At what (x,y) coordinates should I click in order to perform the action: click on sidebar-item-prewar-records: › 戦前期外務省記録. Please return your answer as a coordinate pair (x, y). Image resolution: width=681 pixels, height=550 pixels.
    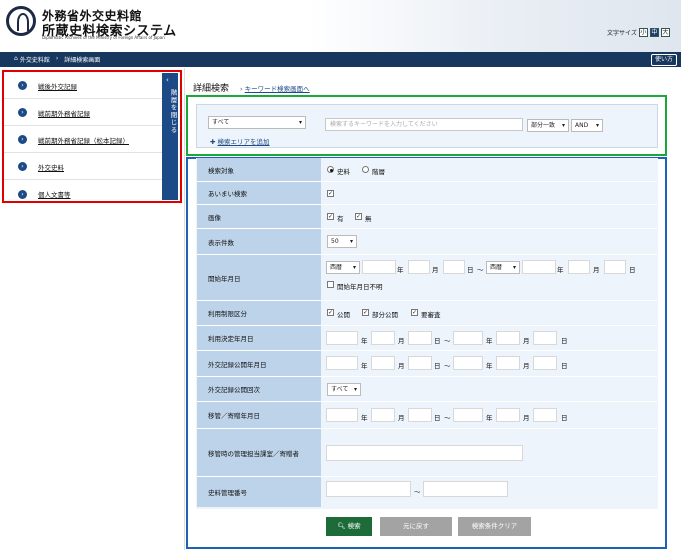
    Looking at the image, I should click on (83, 113).